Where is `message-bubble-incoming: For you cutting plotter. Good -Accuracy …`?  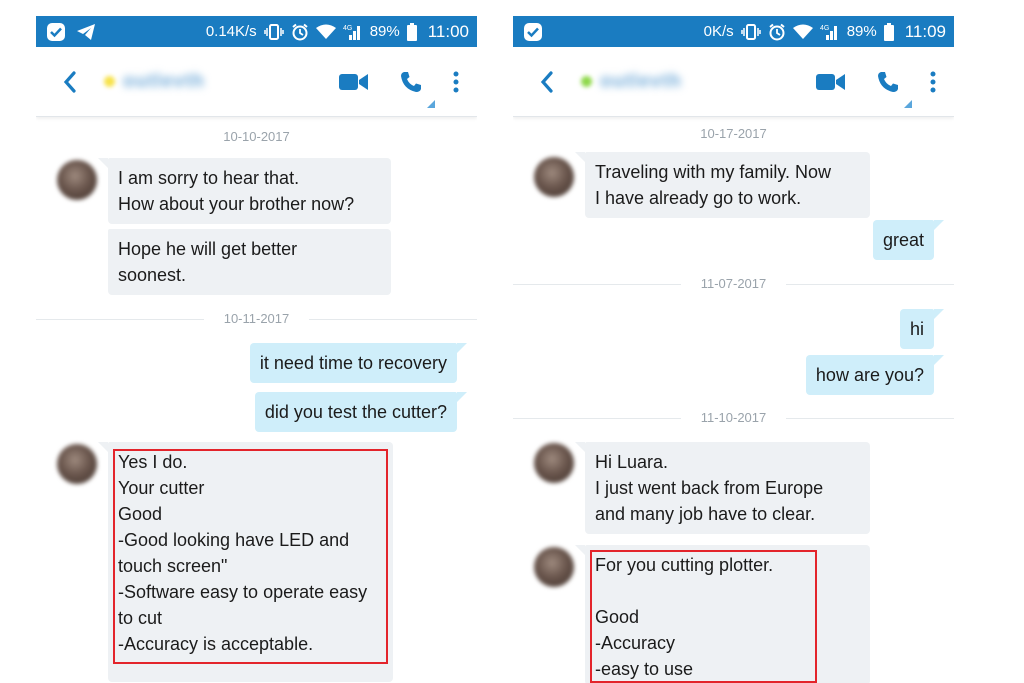 message-bubble-incoming: For you cutting plotter. Good -Accuracy … is located at coordinates (722, 614).